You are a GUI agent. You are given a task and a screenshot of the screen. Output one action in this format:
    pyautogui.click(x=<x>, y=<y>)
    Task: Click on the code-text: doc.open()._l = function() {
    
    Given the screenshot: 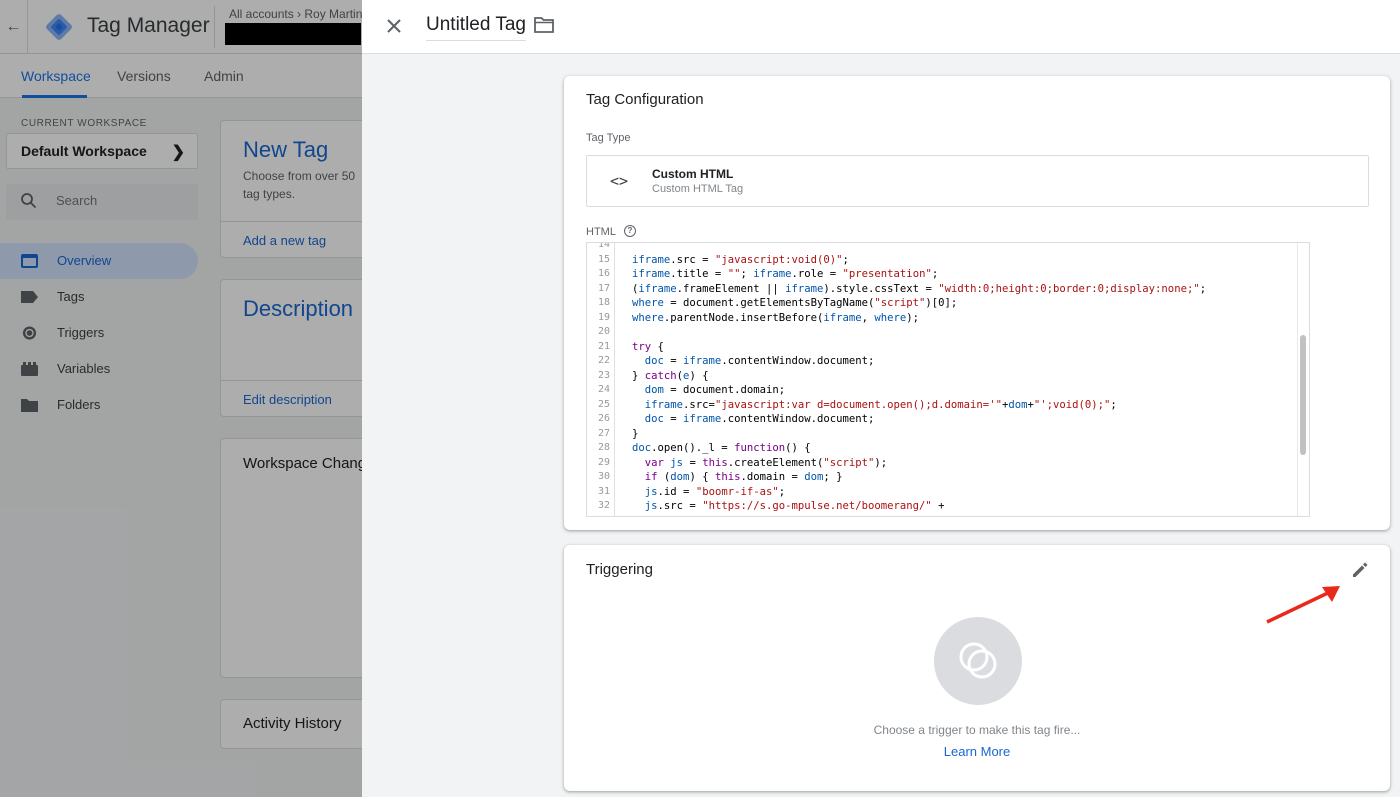 What is the action you would take?
    pyautogui.click(x=721, y=448)
    